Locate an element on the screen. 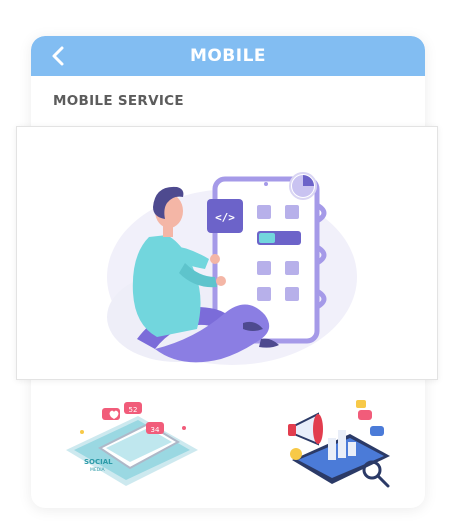  digital-marketing-thumbnail is located at coordinates (338, 446).